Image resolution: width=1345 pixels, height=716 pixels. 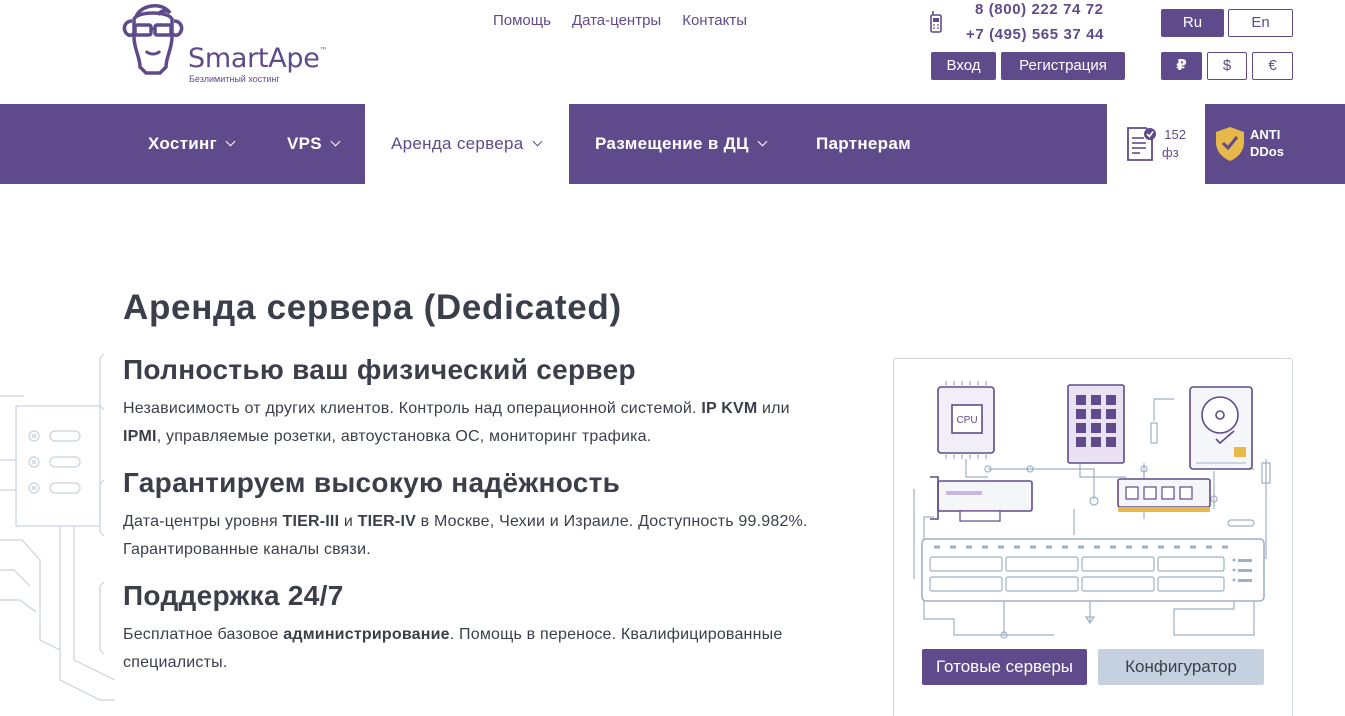 What do you see at coordinates (1035, 34) in the screenshot?
I see `phone-number-moscow: +7 (495) 565 37 44` at bounding box center [1035, 34].